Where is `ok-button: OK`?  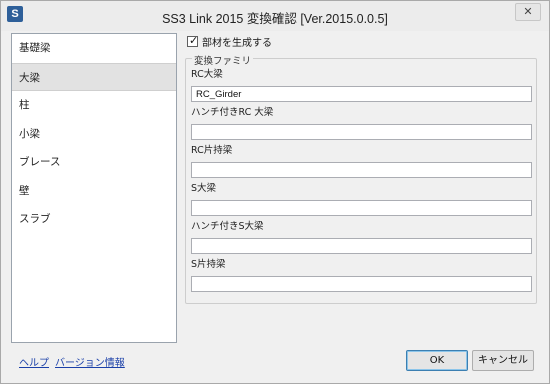
ok-button: OK is located at coordinates (437, 360).